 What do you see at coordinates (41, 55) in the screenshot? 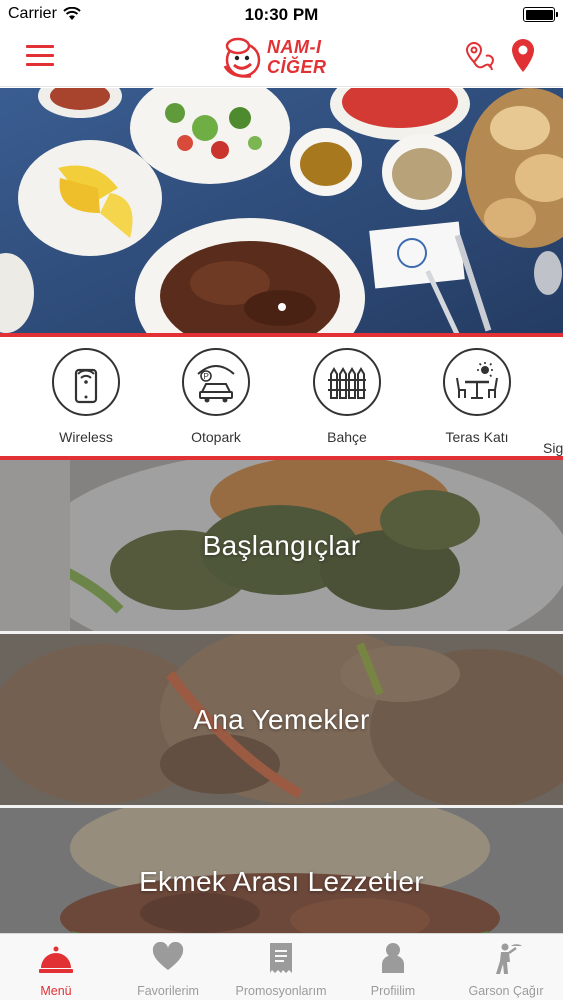
I see `hamburger-menu-icon` at bounding box center [41, 55].